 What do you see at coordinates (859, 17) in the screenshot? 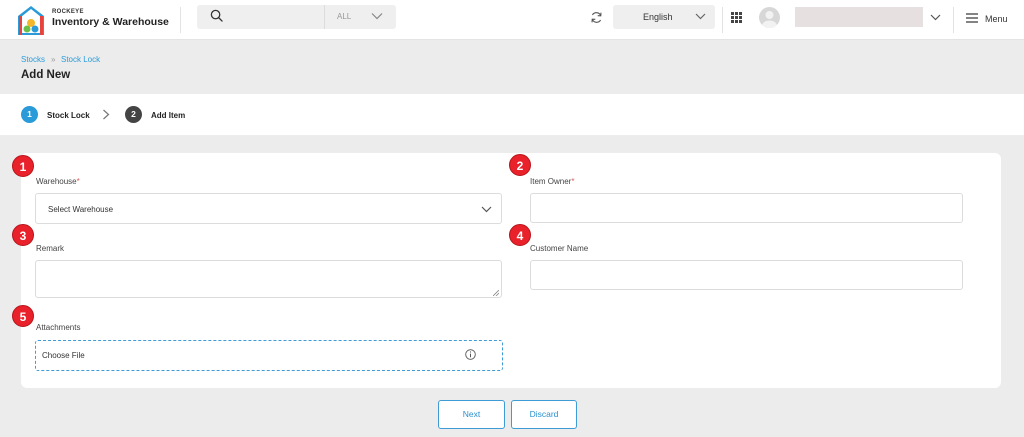
I see `company-name-redacted` at bounding box center [859, 17].